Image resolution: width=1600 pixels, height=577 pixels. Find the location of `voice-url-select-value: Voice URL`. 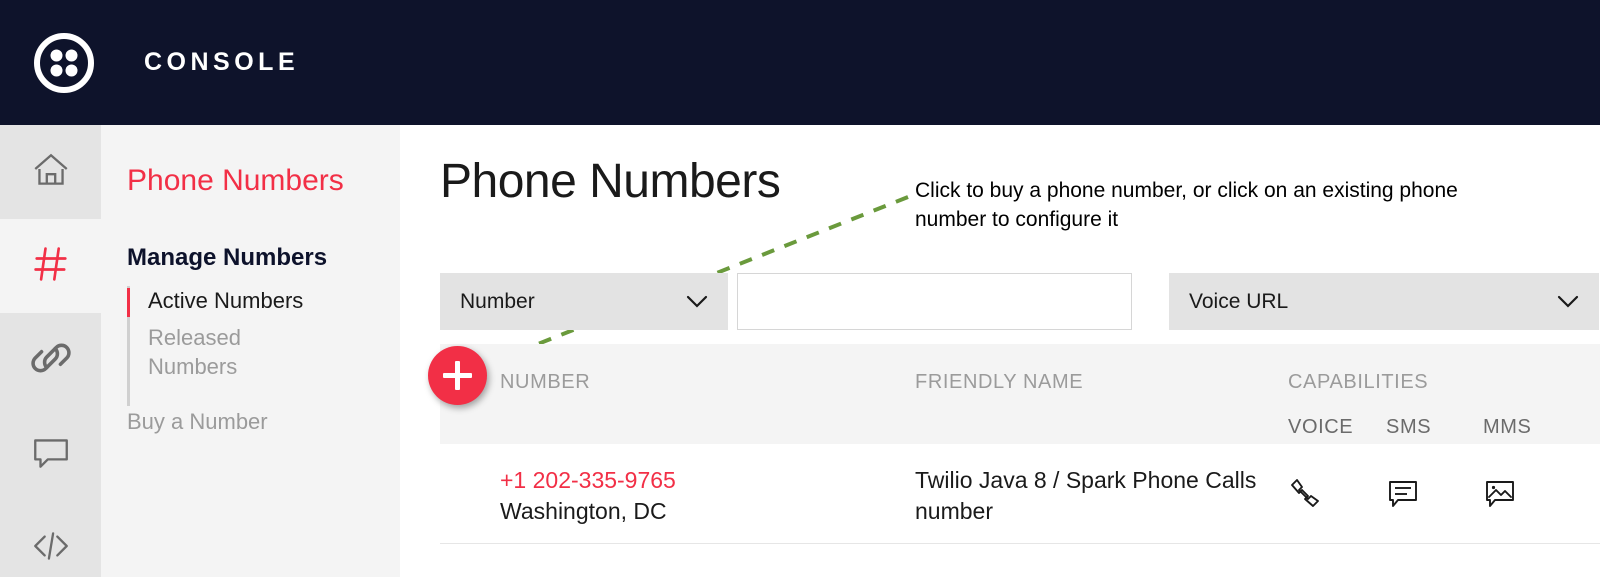

voice-url-select-value: Voice URL is located at coordinates (1239, 301).